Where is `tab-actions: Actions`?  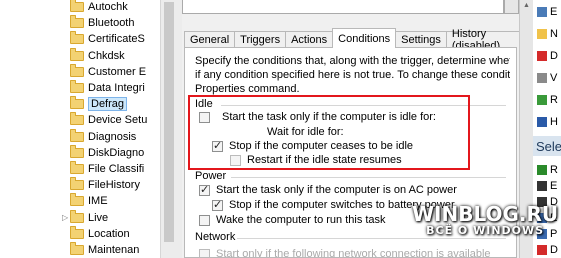
tab-actions: Actions is located at coordinates (309, 39).